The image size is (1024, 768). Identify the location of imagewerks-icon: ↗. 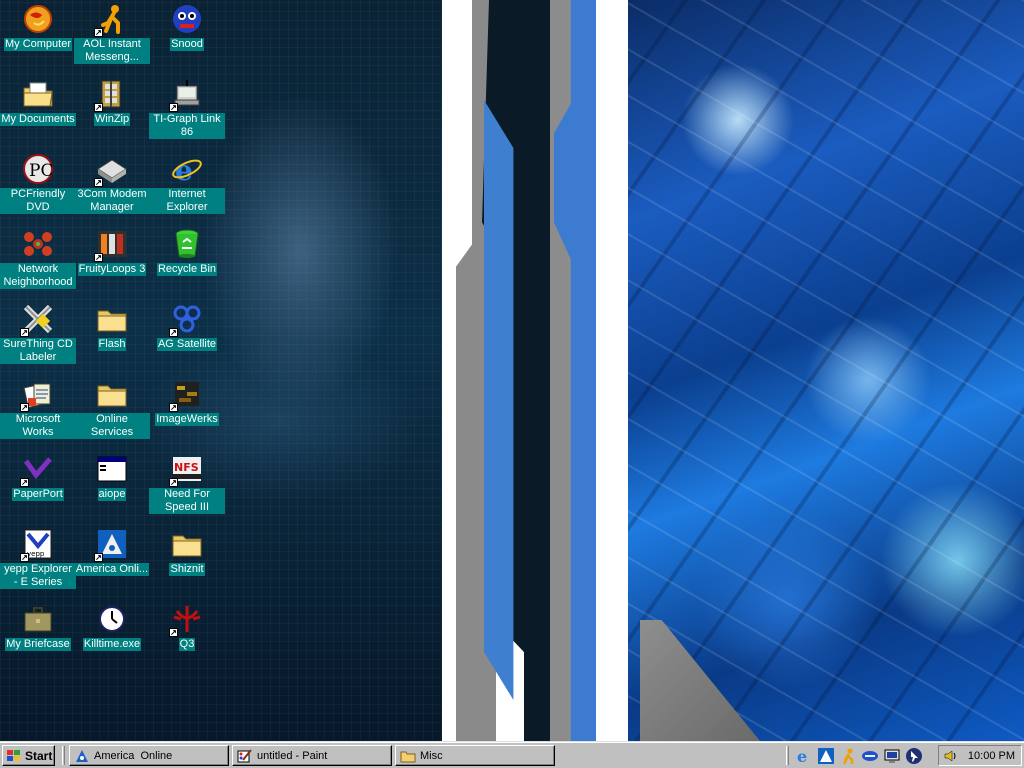
(186, 395).